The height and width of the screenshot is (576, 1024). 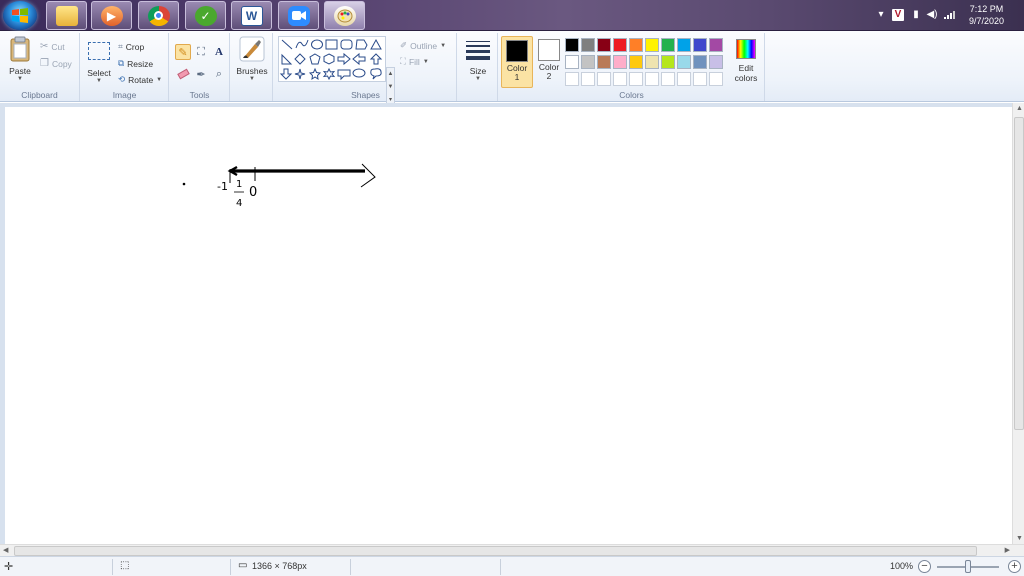 What do you see at coordinates (124, 95) in the screenshot?
I see `image-group-label: Image` at bounding box center [124, 95].